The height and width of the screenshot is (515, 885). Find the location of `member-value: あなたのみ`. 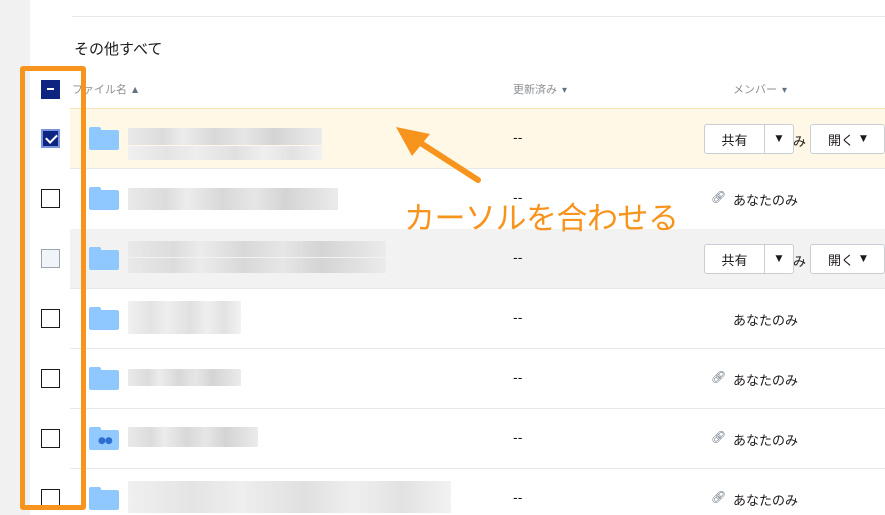

member-value: あなたのみ is located at coordinates (765, 319).